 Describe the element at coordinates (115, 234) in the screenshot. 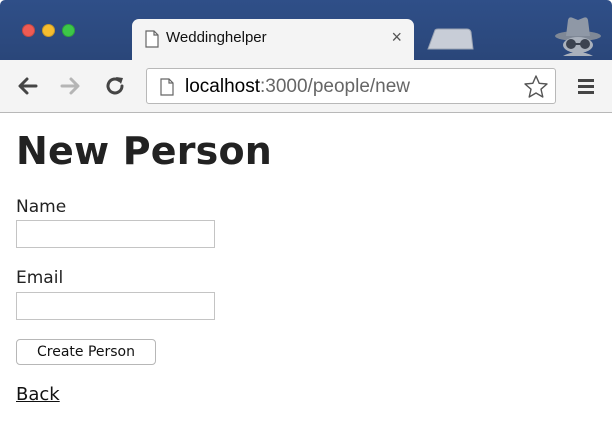

I see `name-field` at that location.